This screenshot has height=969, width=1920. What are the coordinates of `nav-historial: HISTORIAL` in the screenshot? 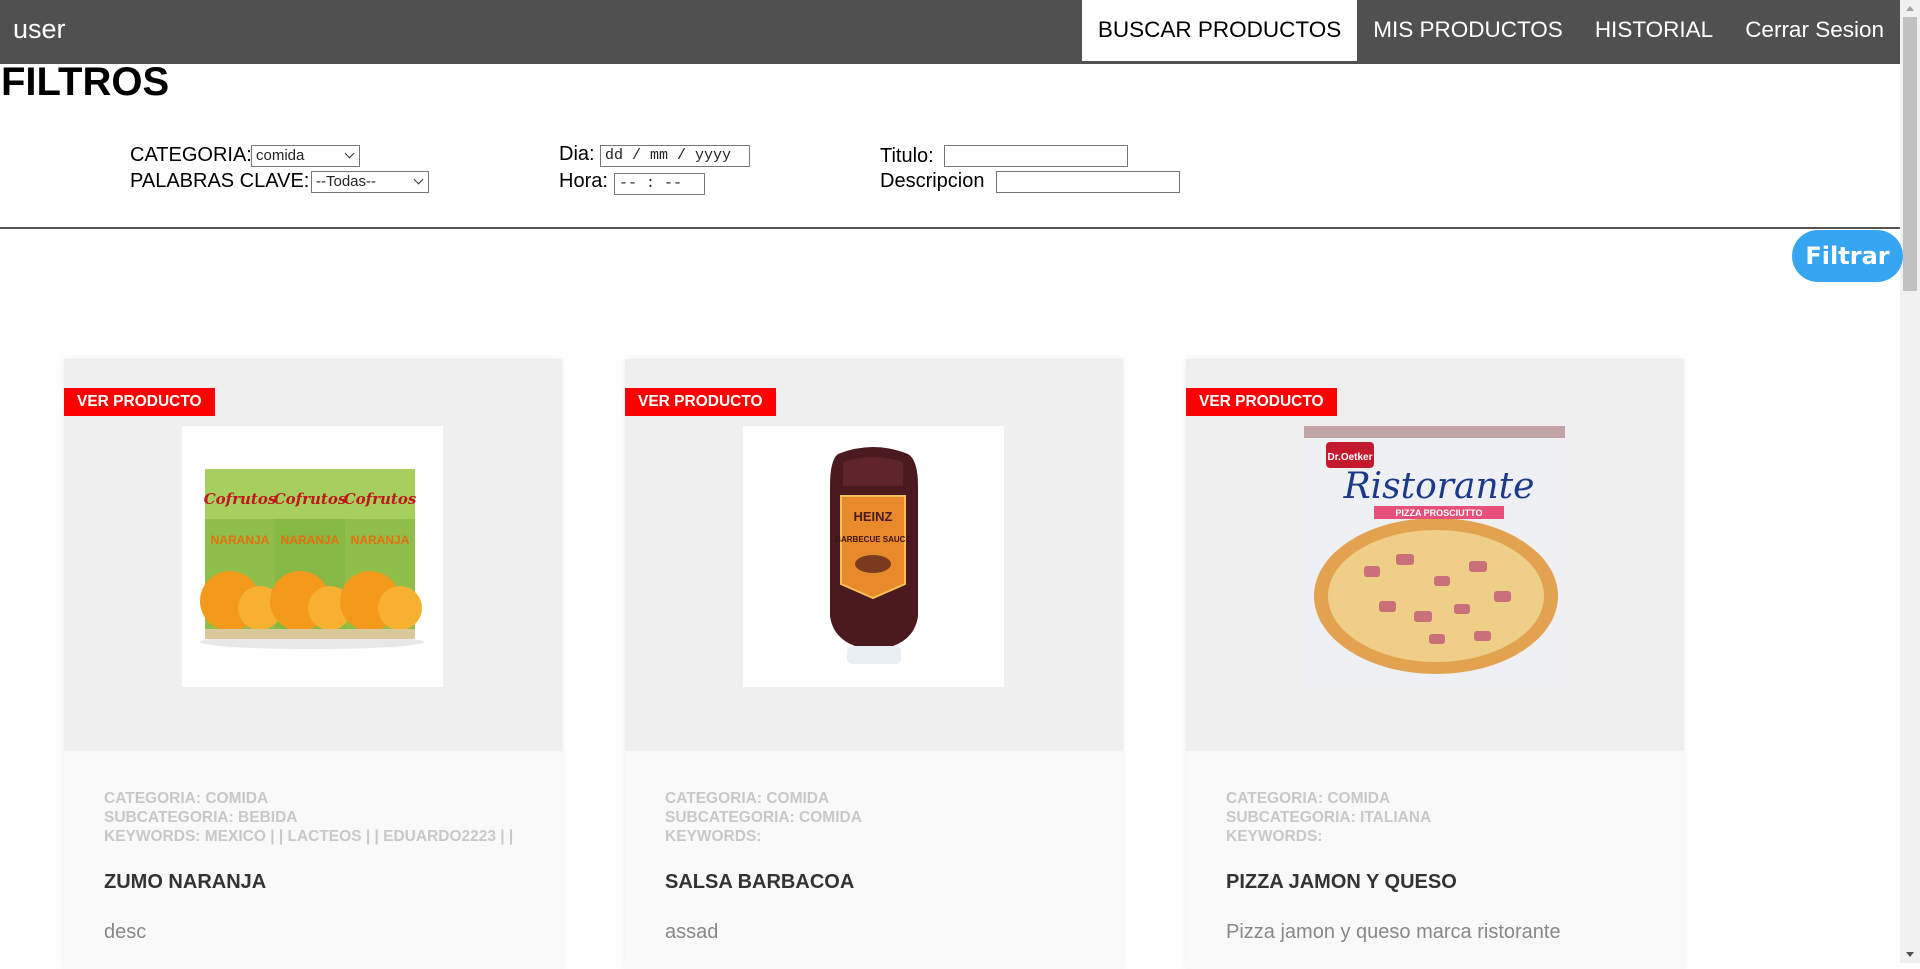 It's located at (1654, 30).